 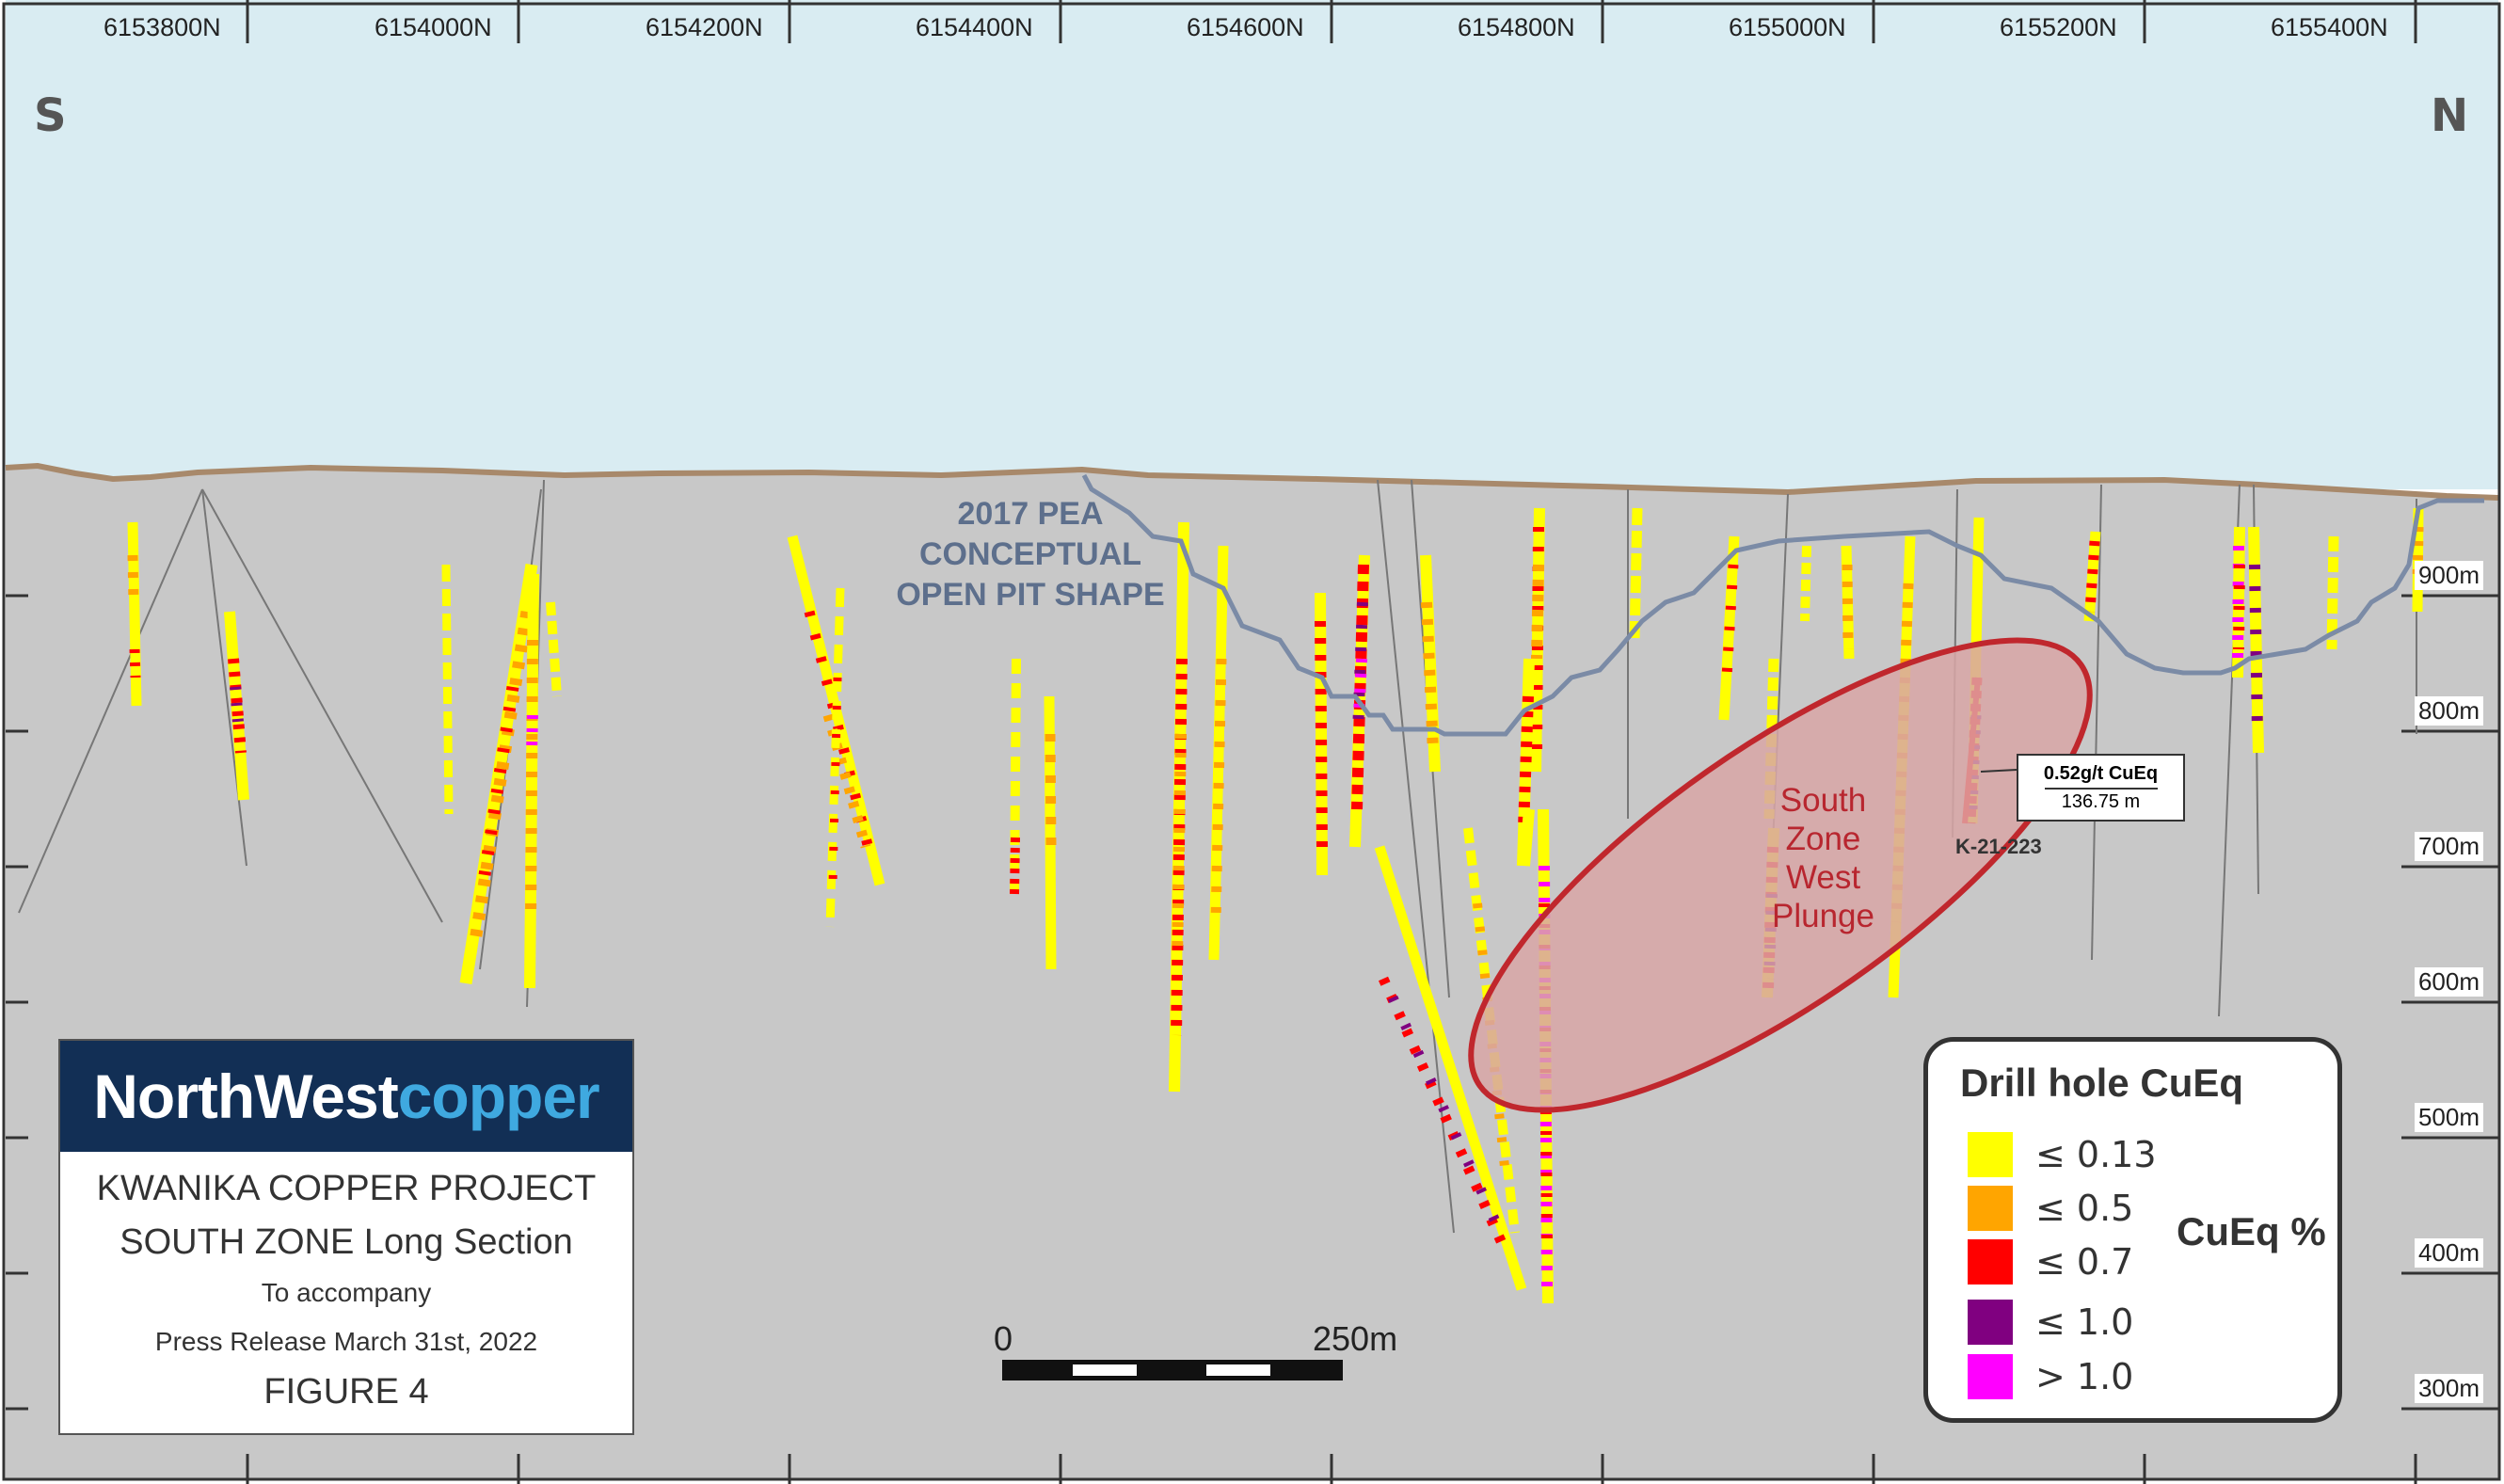 What do you see at coordinates (1030, 514) in the screenshot?
I see `pit-label-line: 2017 PEA` at bounding box center [1030, 514].